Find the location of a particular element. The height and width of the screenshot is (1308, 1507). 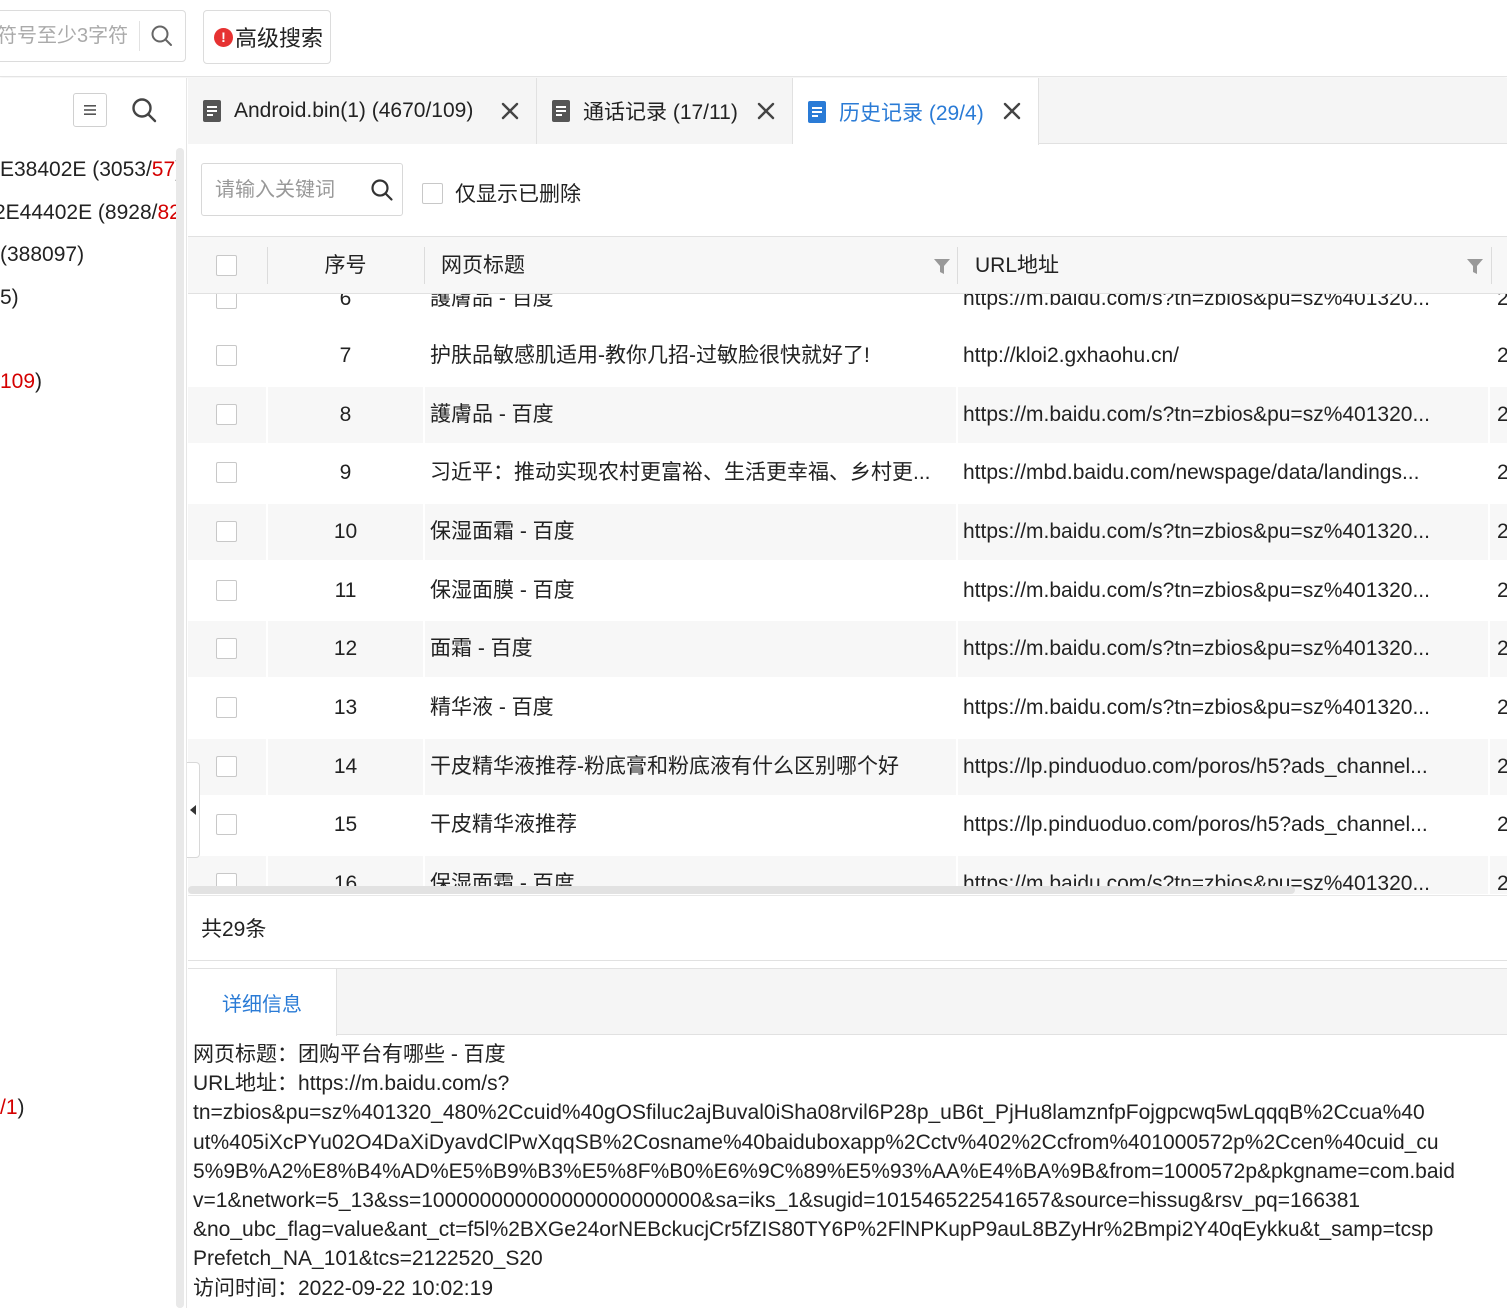

table-header: 序号 网页标题 URL地址 is located at coordinates (847, 265).